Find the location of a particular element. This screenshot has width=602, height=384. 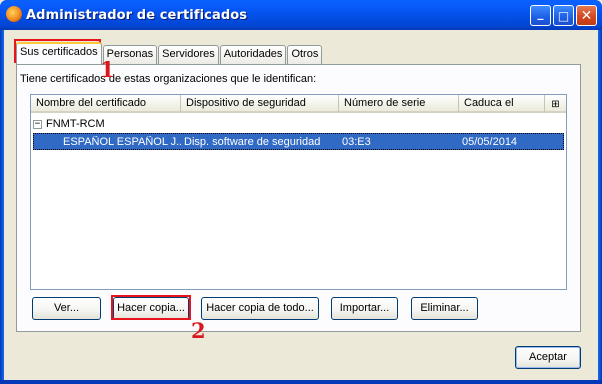

column-header-serial: Número de serie is located at coordinates (399, 104).